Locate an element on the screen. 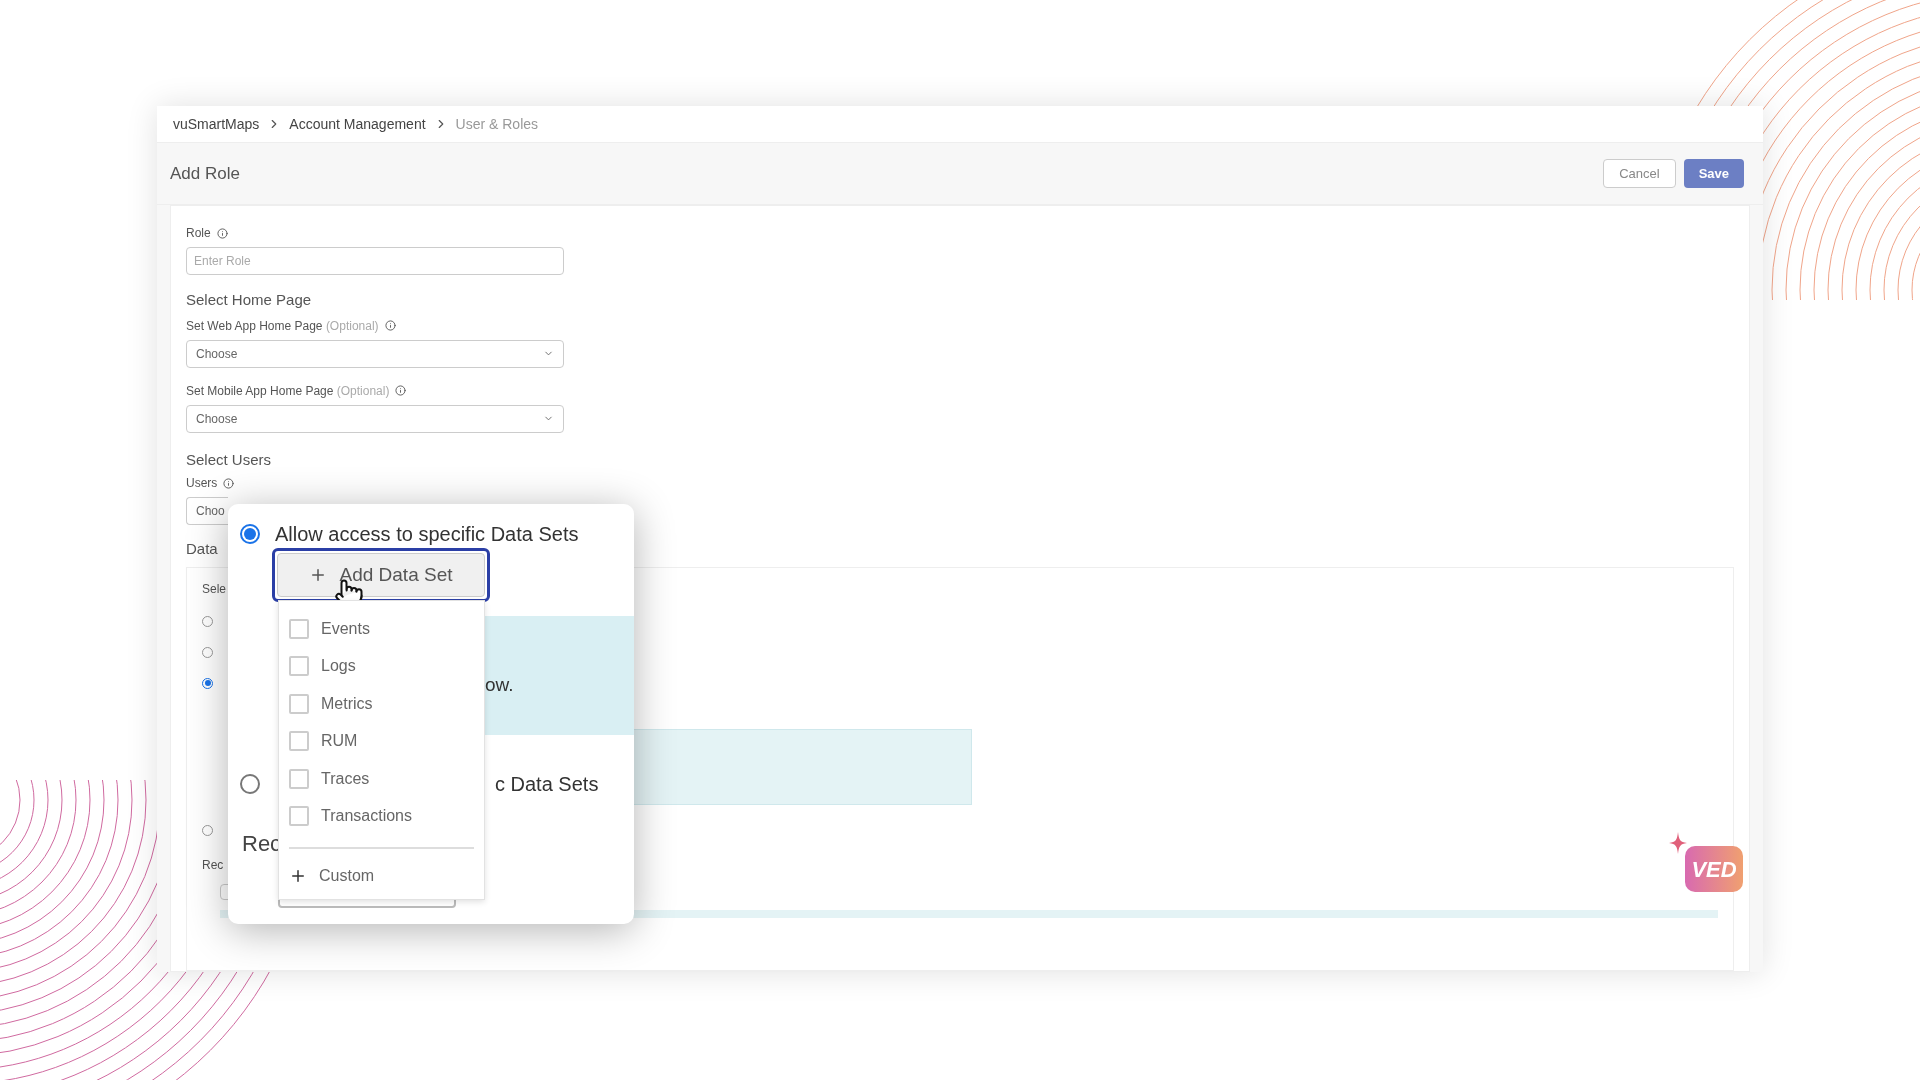  breadcrumb-link: Account Management is located at coordinates (357, 124).